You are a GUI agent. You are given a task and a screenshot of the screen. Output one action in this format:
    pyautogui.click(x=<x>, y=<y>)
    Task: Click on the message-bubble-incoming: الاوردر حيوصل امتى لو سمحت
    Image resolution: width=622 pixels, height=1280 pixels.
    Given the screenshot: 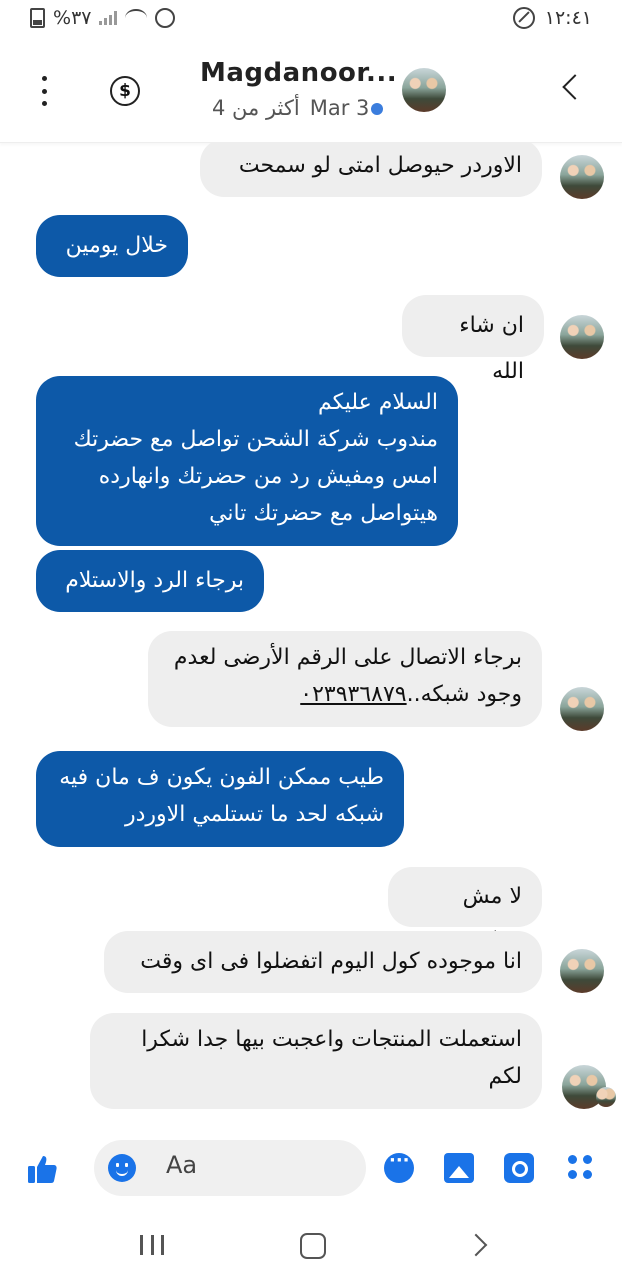 What is the action you would take?
    pyautogui.click(x=371, y=170)
    